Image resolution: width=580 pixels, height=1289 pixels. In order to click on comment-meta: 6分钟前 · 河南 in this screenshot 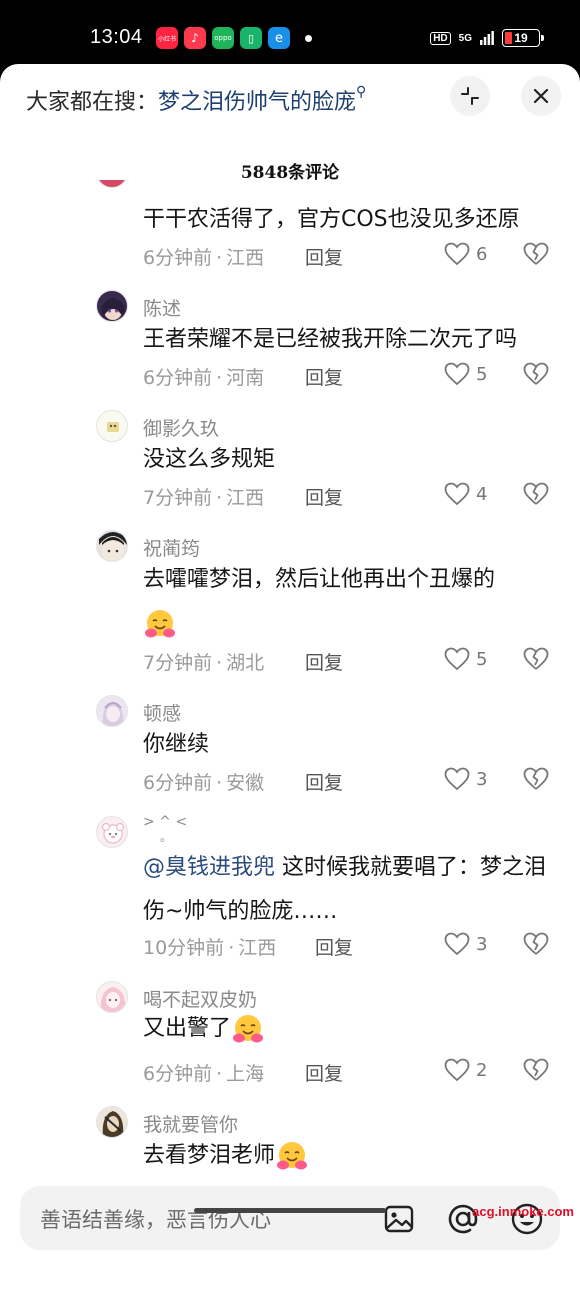, I will do `click(204, 378)`.